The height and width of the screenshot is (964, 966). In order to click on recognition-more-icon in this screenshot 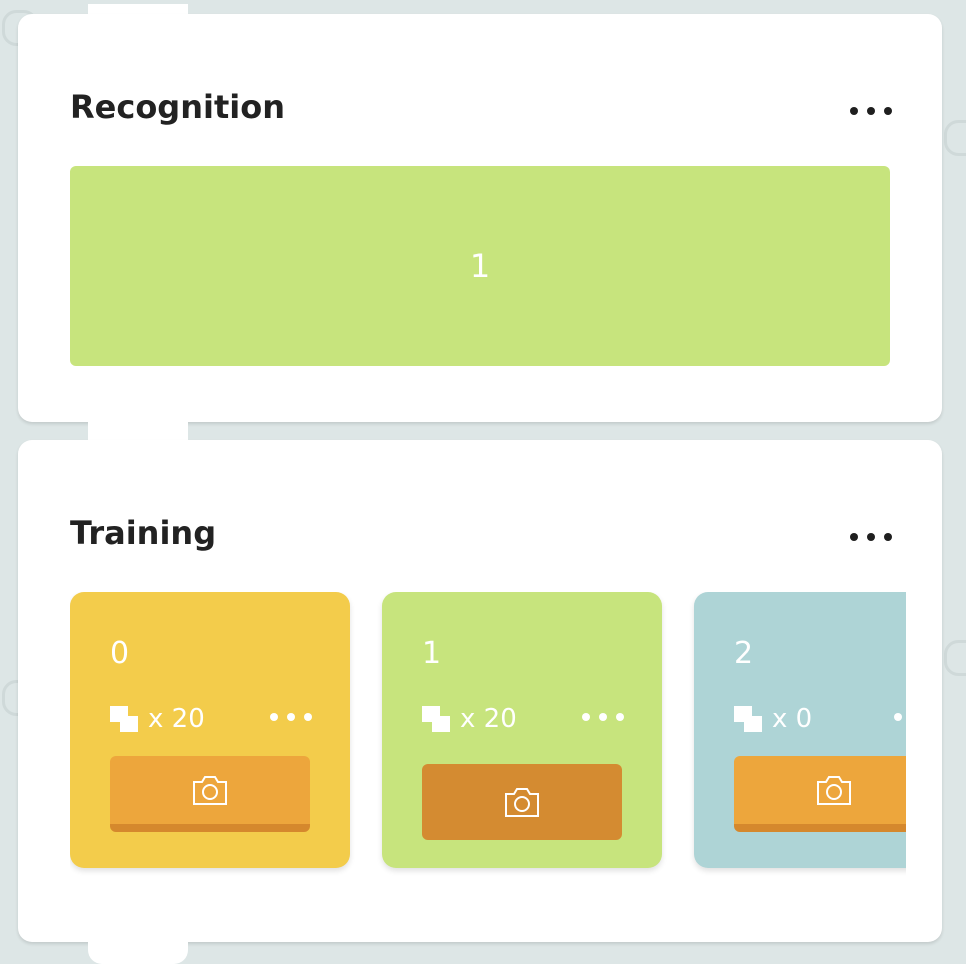, I will do `click(871, 111)`.